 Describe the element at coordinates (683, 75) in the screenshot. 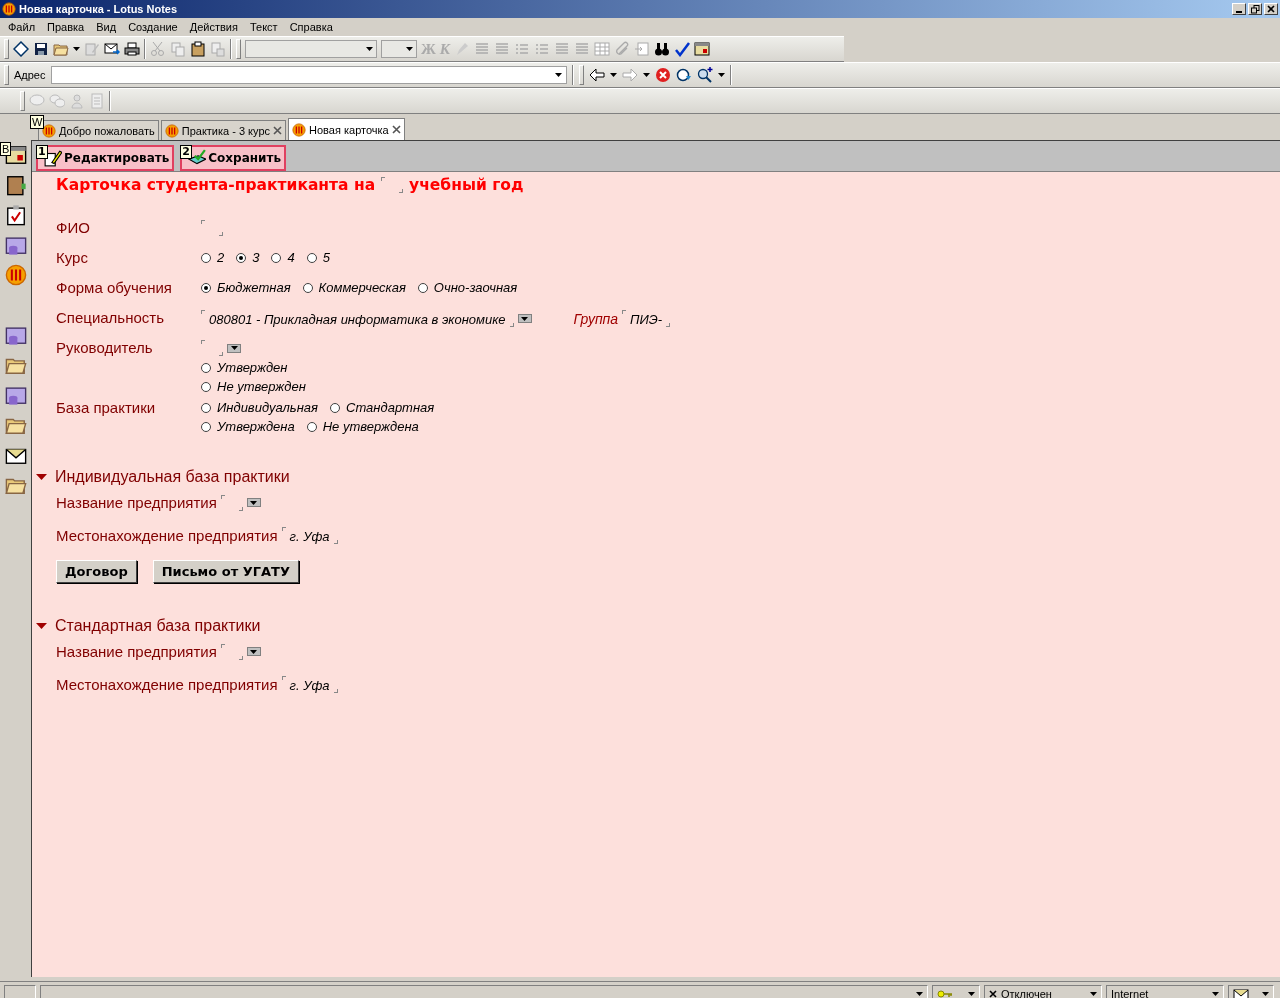

I see `refresh-icon` at that location.